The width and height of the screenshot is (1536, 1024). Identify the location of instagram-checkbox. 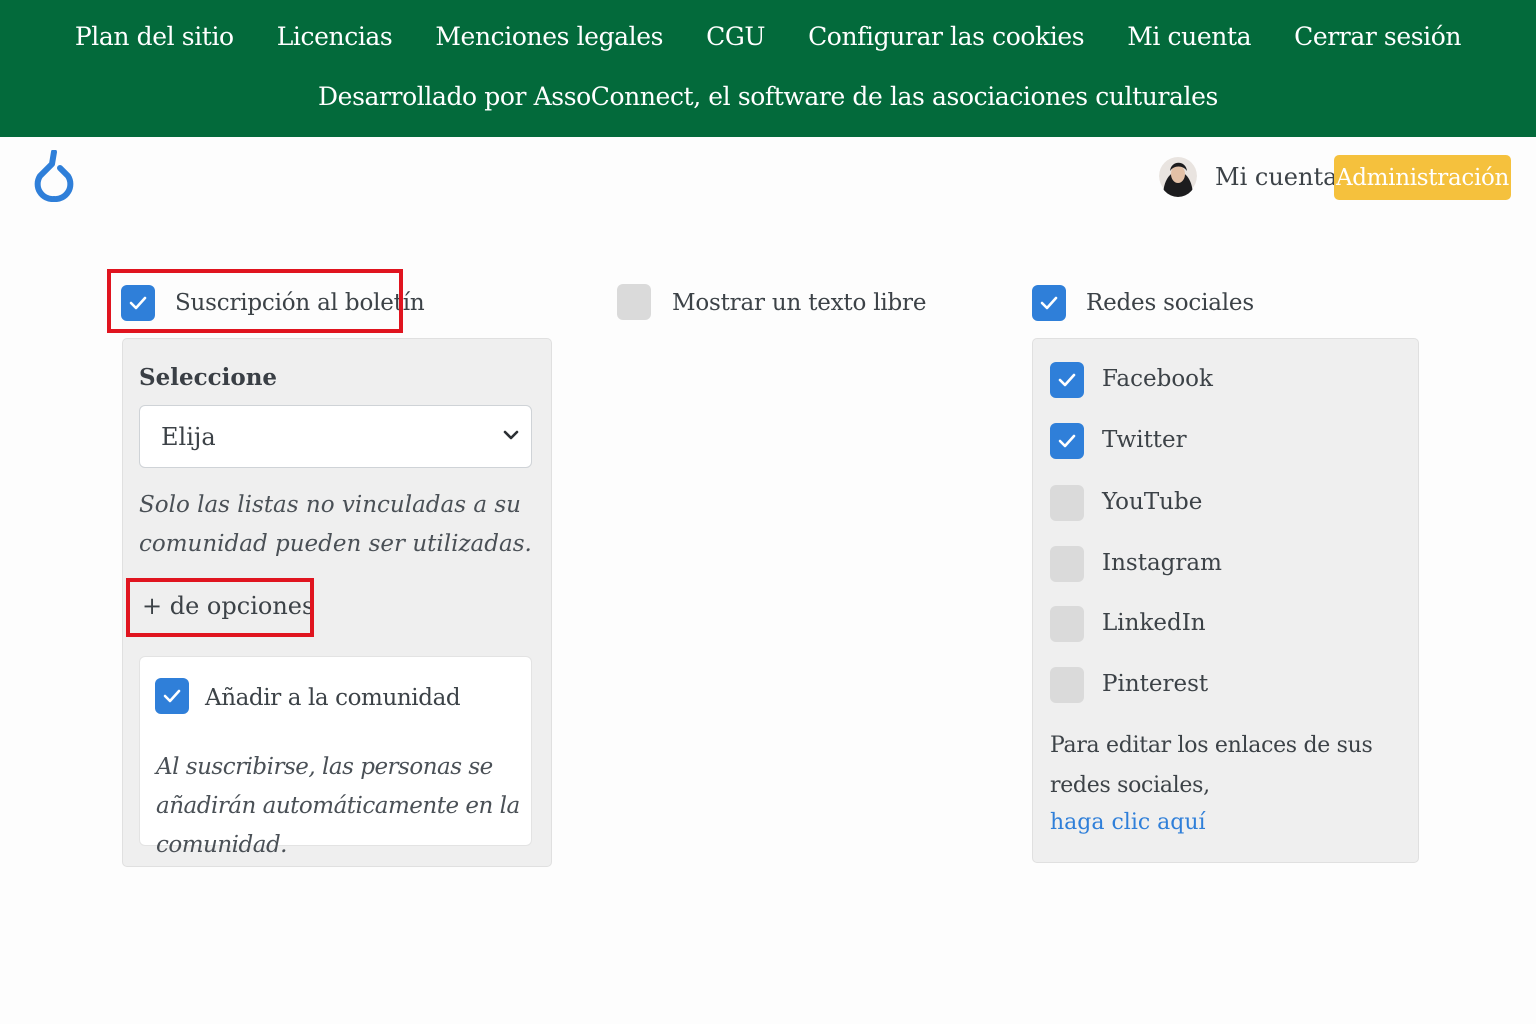
(1067, 564).